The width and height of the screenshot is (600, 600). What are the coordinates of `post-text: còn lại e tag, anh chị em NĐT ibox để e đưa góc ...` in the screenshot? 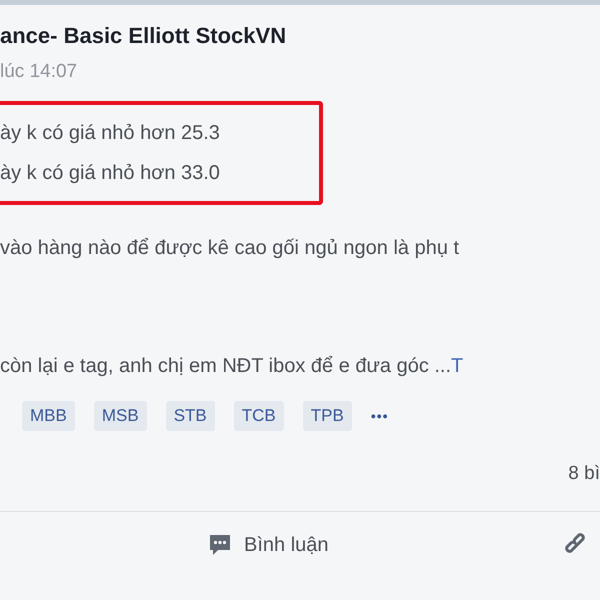 It's located at (226, 366).